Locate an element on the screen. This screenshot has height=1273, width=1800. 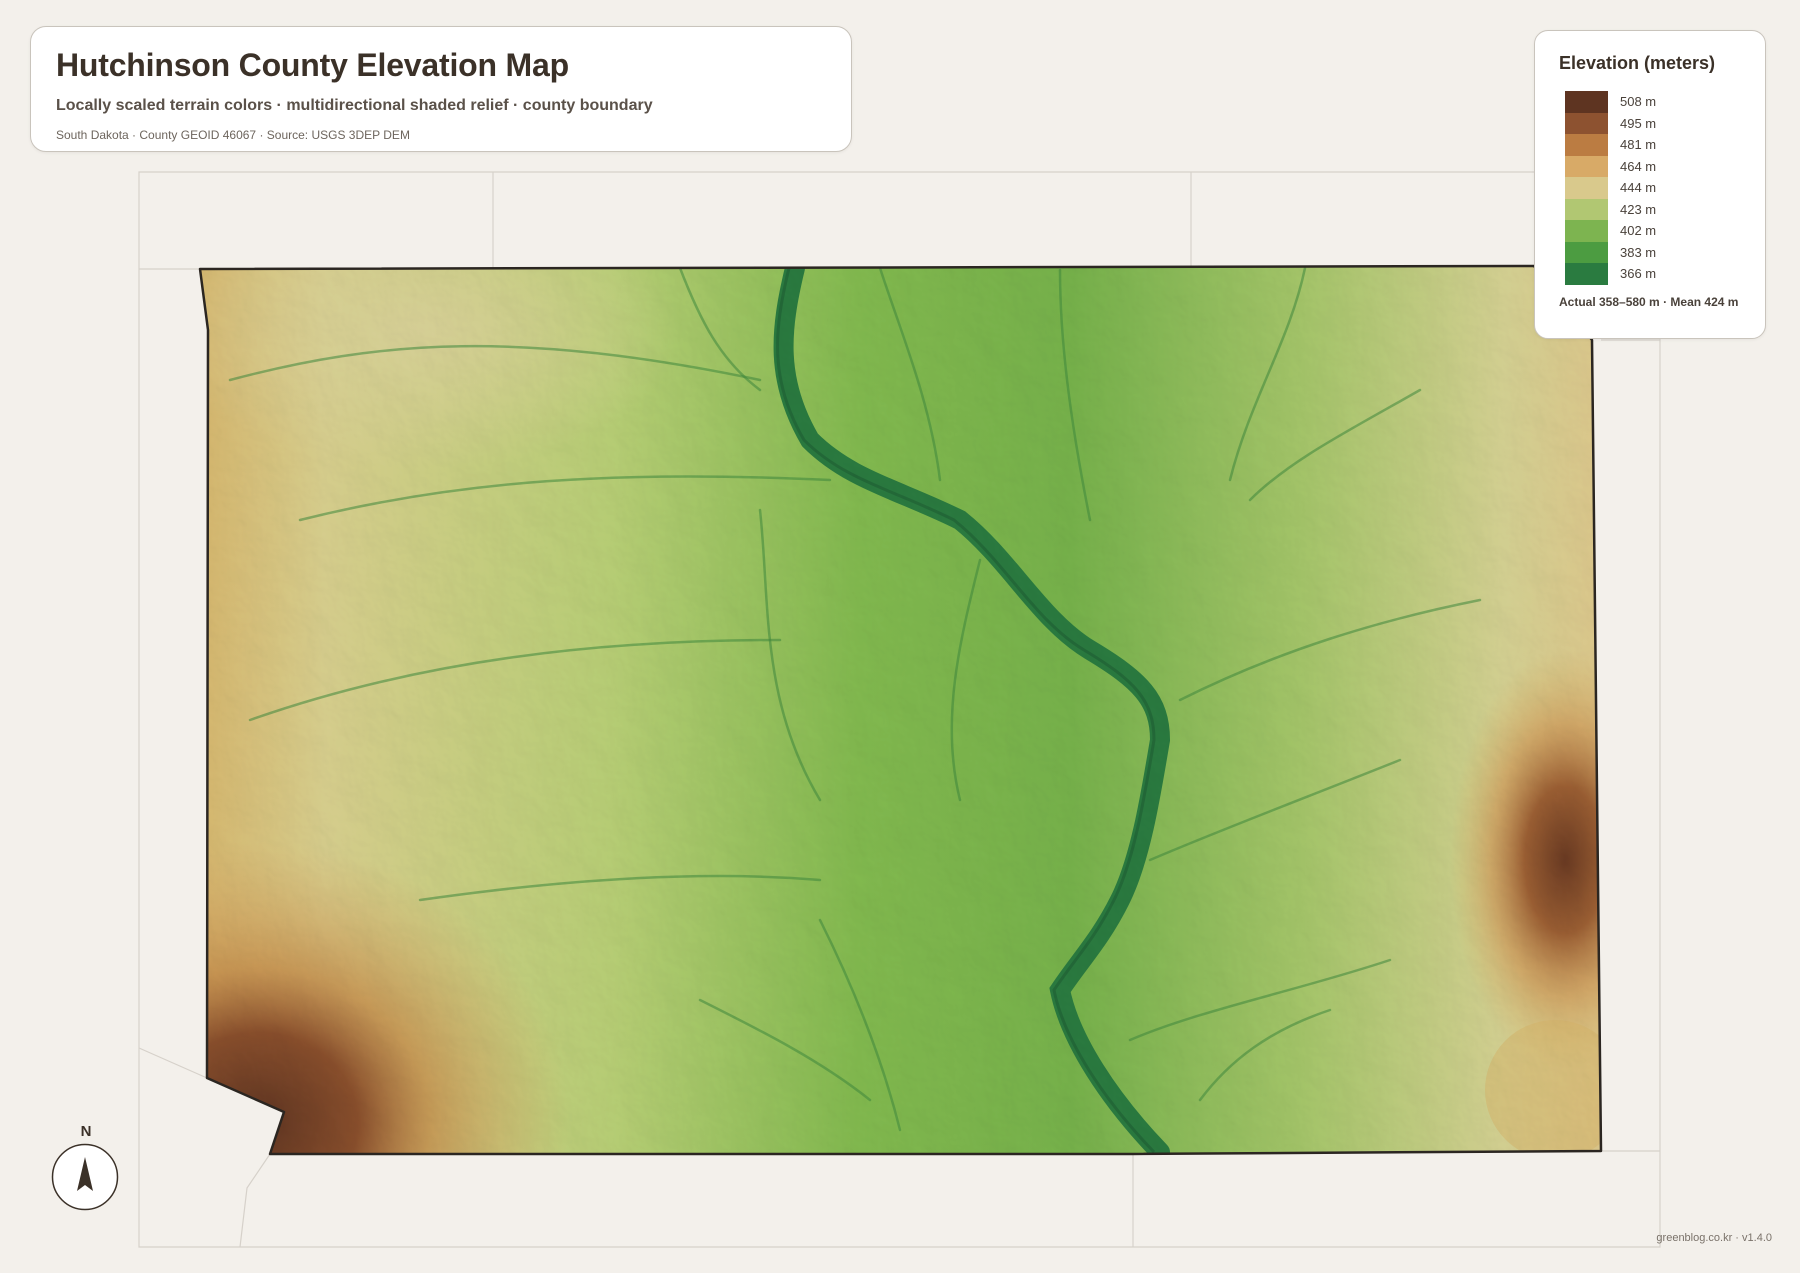
legend-label: 481 m is located at coordinates (1638, 145).